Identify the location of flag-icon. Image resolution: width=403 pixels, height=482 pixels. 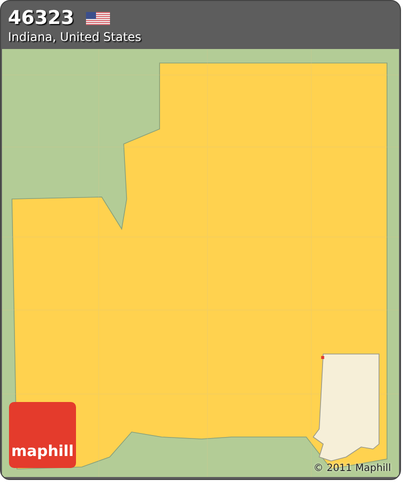
(98, 18).